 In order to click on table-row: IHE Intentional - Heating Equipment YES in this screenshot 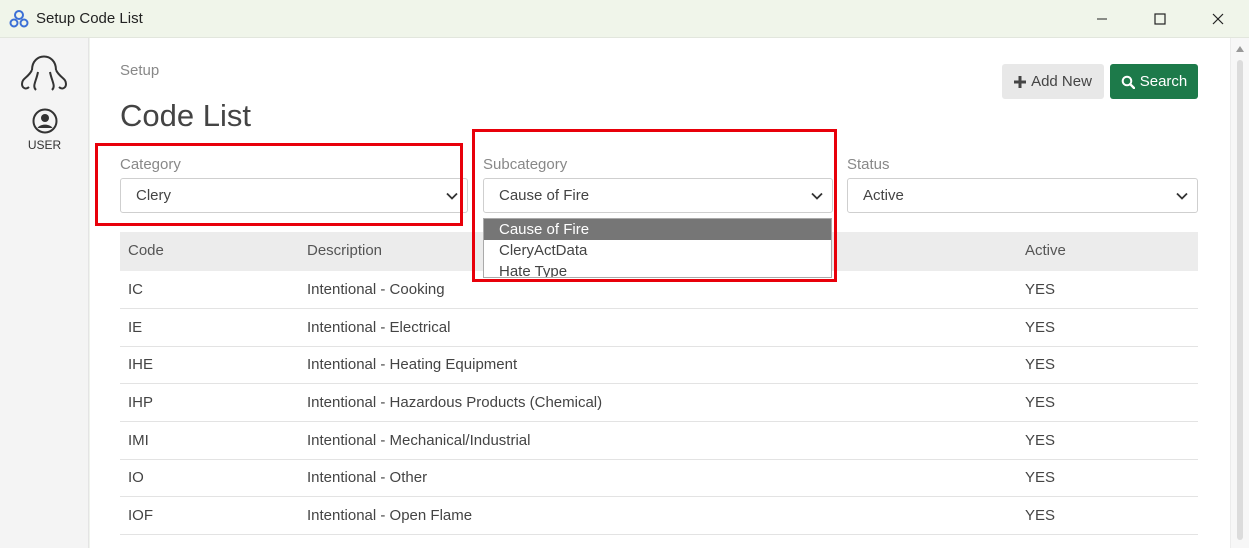, I will do `click(659, 365)`.